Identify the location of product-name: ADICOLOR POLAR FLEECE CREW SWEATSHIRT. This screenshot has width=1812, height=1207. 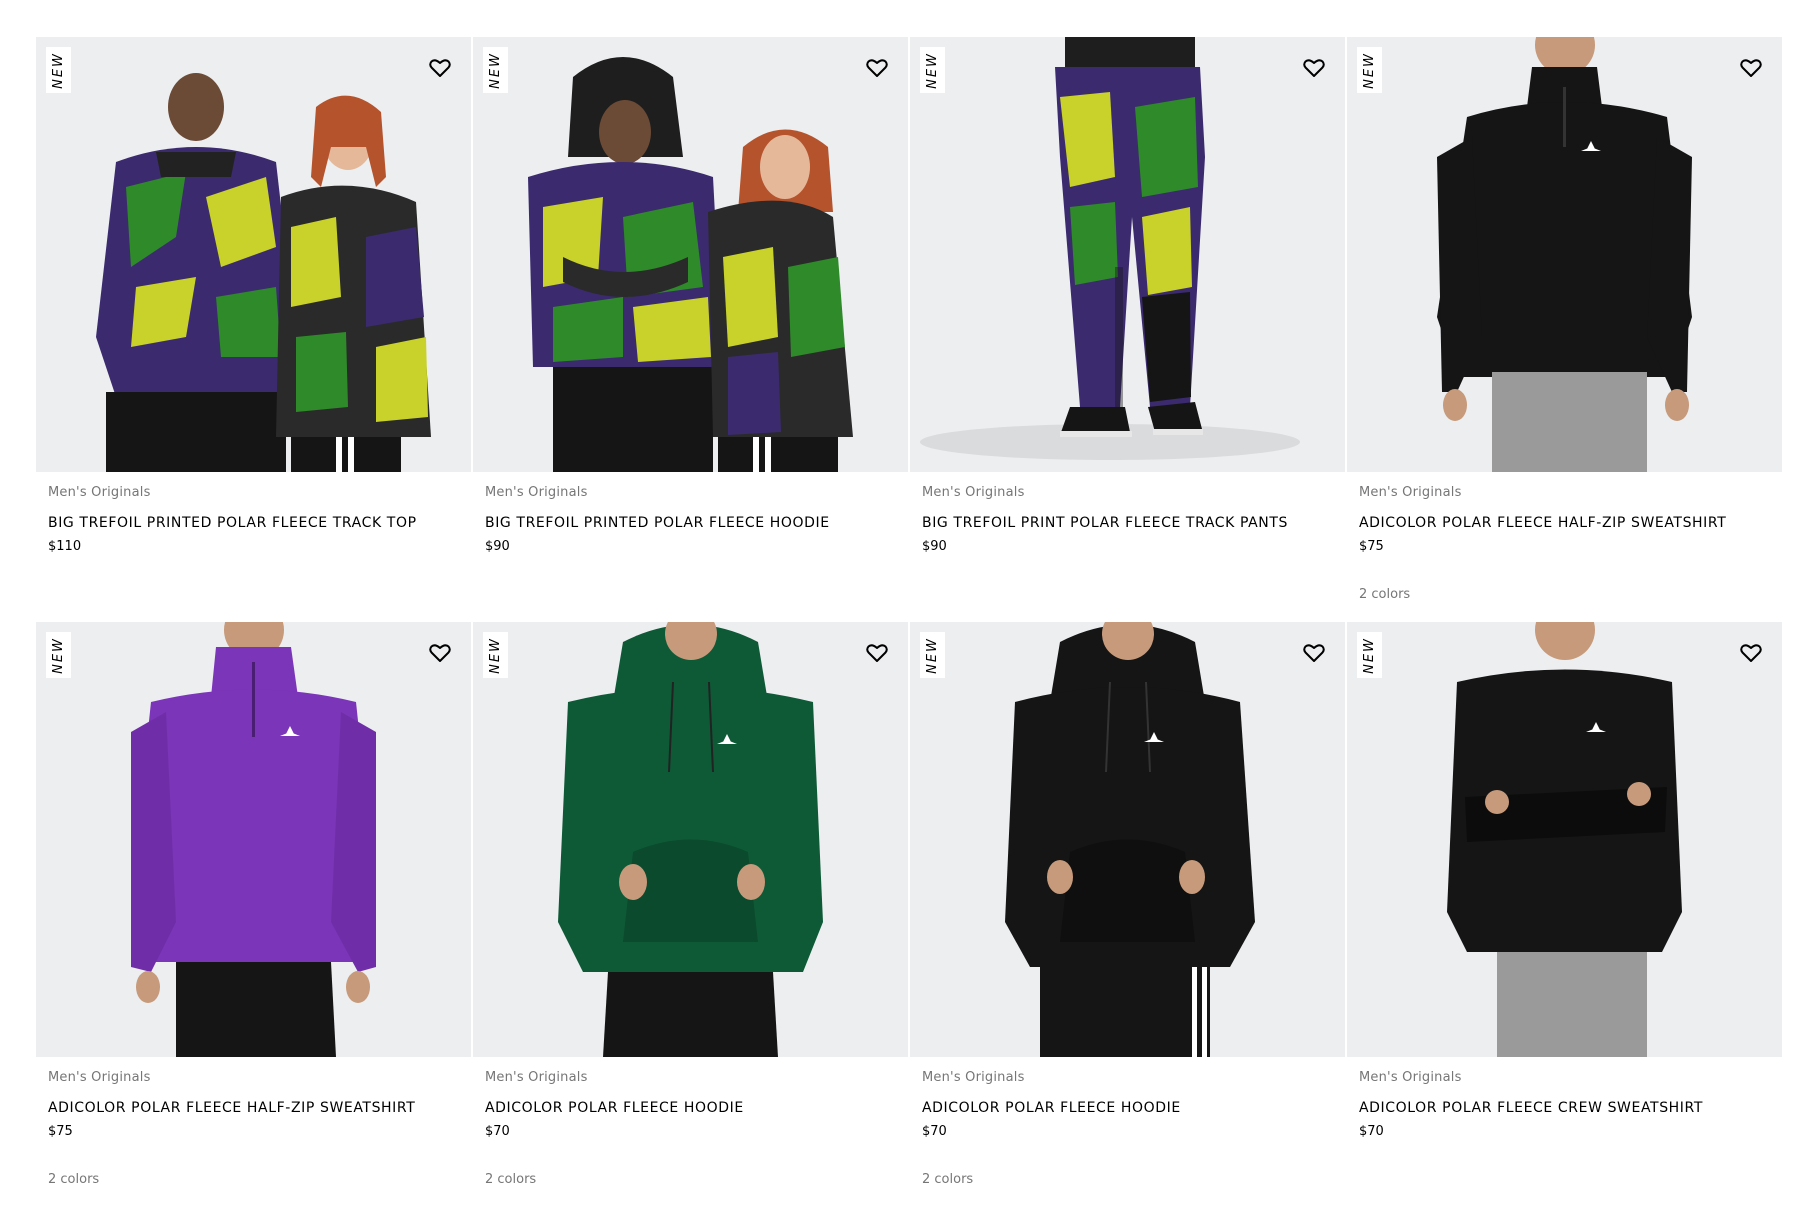
(1564, 1108).